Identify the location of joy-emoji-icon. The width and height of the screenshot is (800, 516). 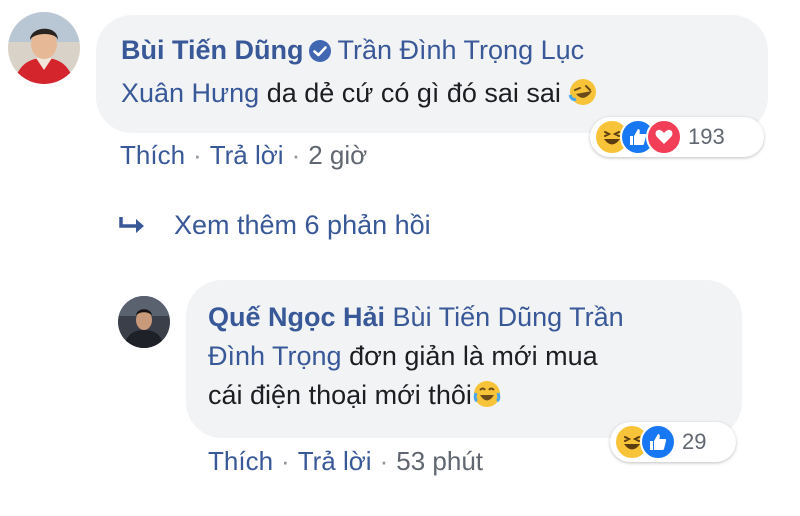
(487, 399).